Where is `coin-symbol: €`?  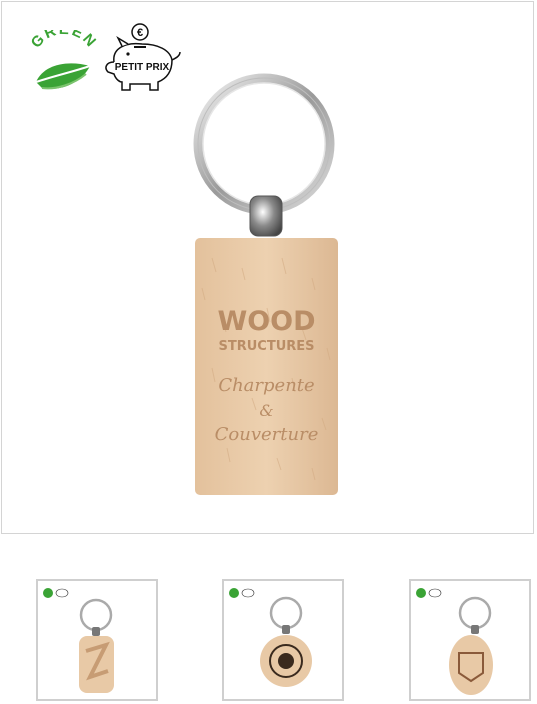 coin-symbol: € is located at coordinates (140, 33).